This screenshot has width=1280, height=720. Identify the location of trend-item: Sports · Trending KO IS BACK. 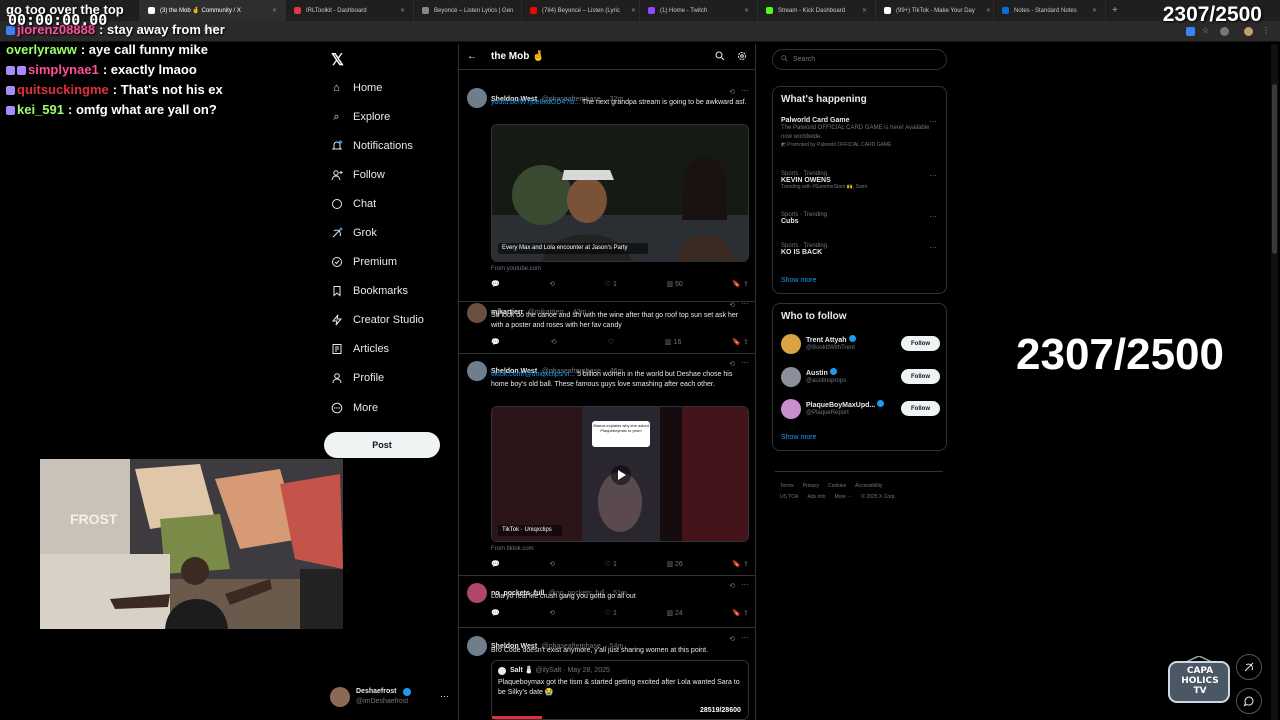
(804, 249).